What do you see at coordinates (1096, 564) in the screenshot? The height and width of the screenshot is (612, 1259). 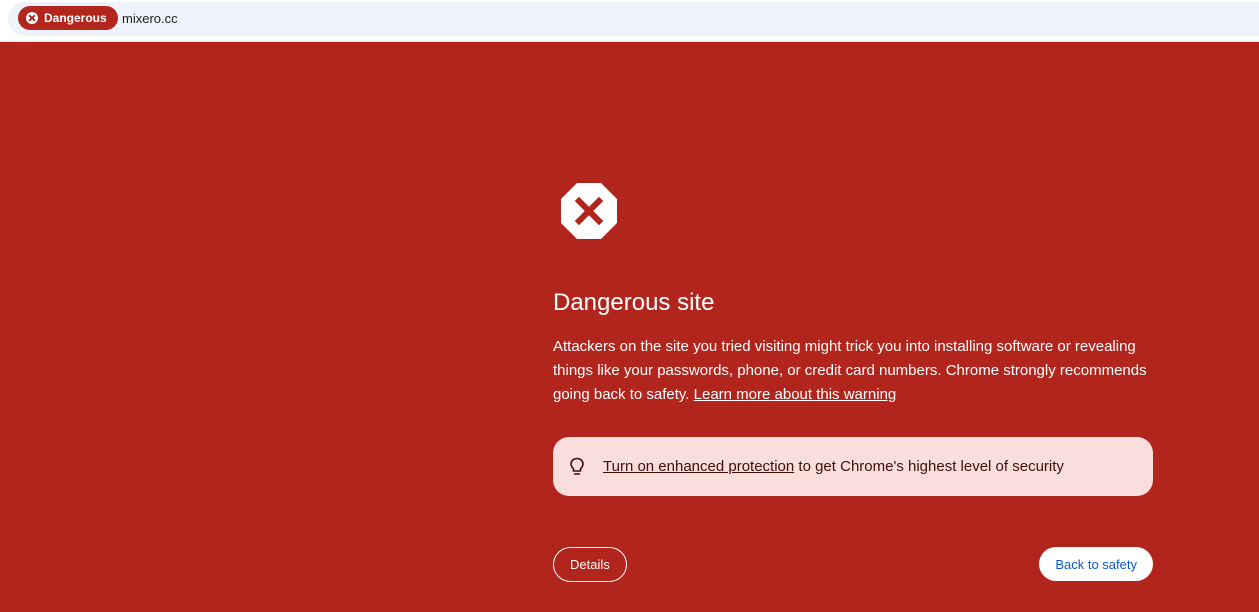 I see `back-to-safety-button: Back to safety` at bounding box center [1096, 564].